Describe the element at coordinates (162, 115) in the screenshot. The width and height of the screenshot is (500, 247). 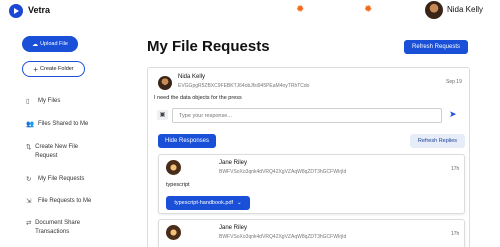
I see `attachment-icon: ▣` at that location.